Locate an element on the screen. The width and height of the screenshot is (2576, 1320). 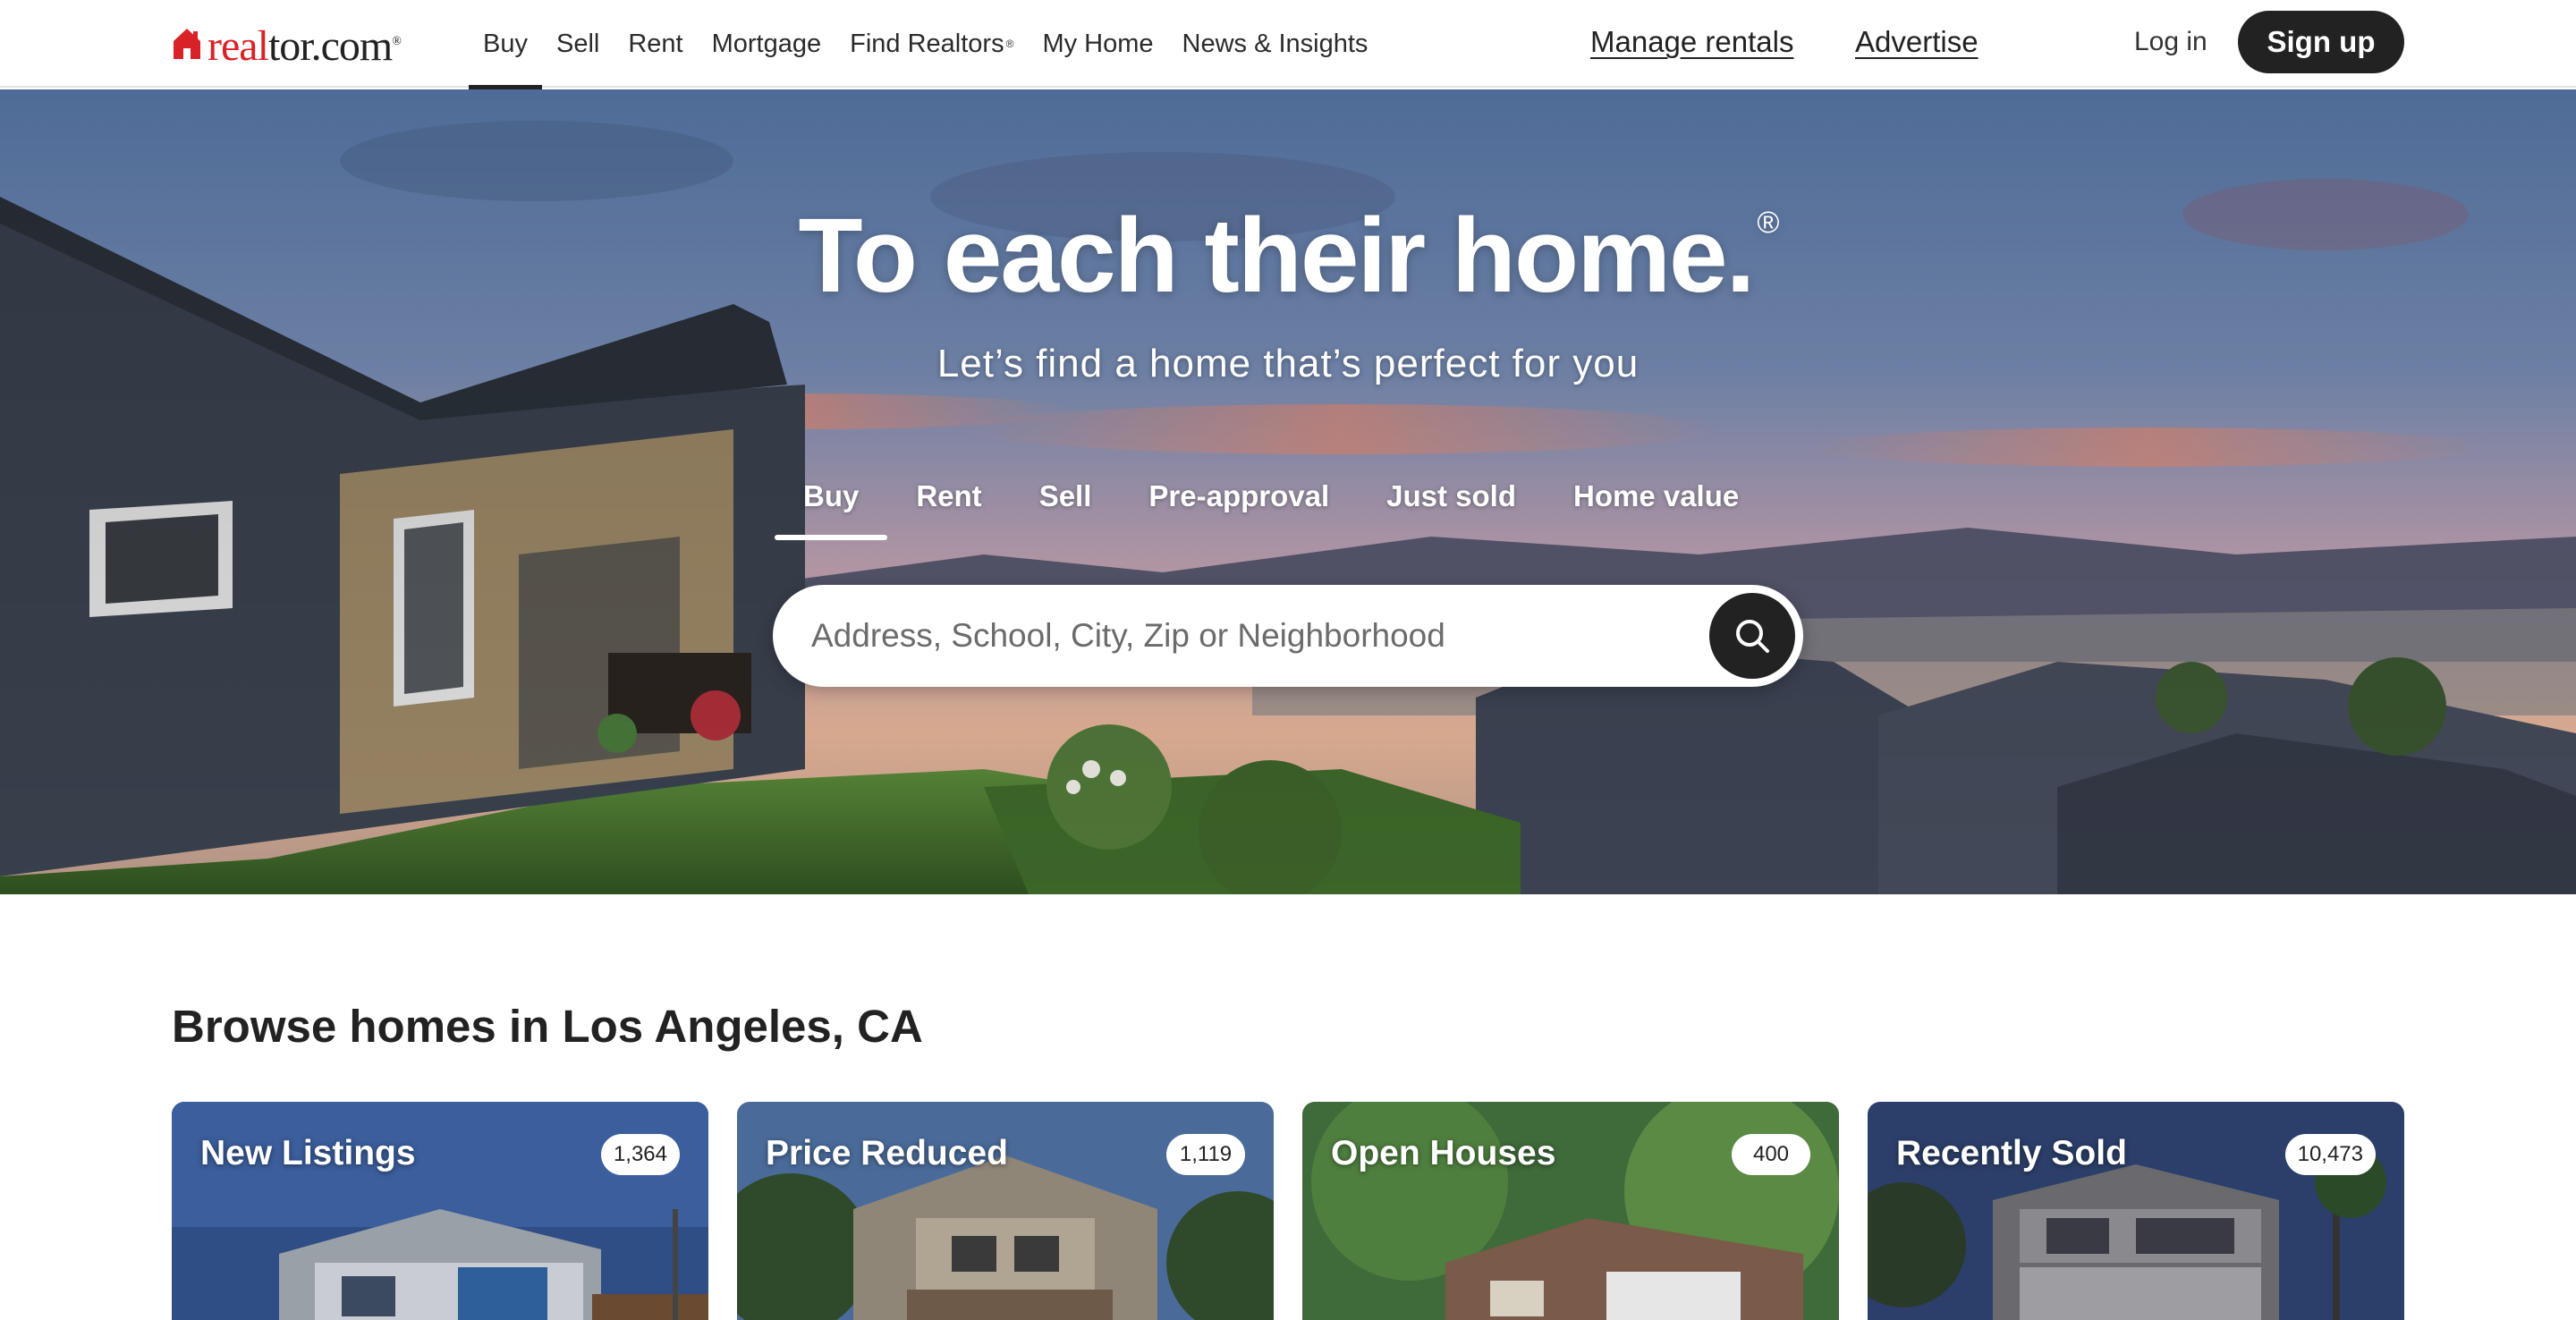
search-button is located at coordinates (1752, 636).